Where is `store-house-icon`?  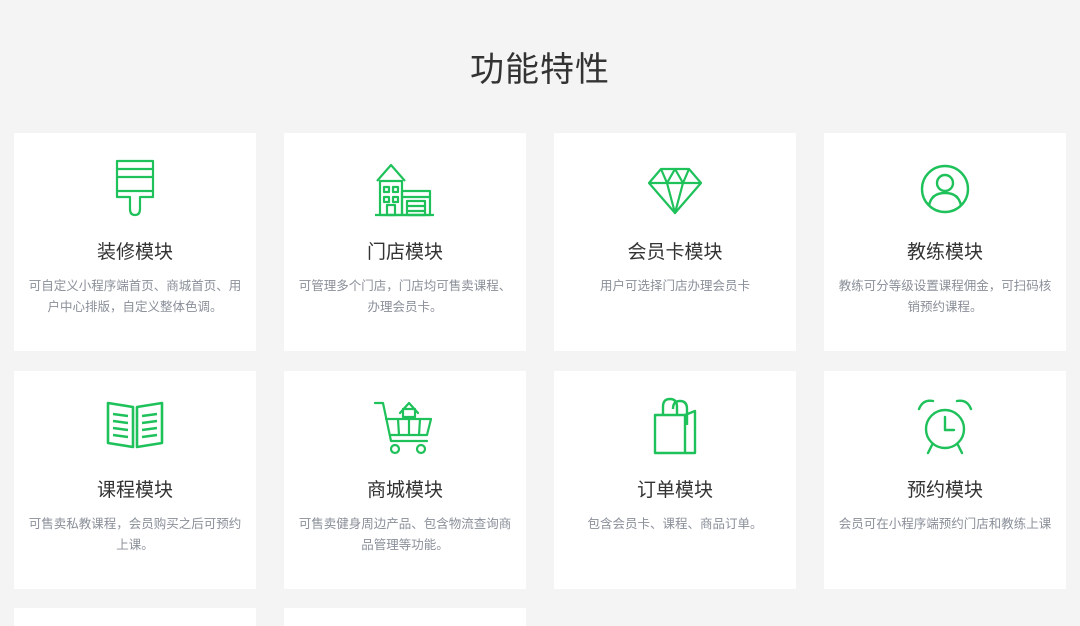 store-house-icon is located at coordinates (405, 189).